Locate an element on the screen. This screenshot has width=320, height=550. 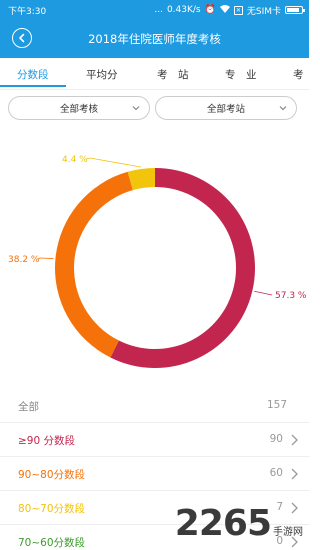
filter-bar: 全部考核 全部考站 is located at coordinates (154, 110).